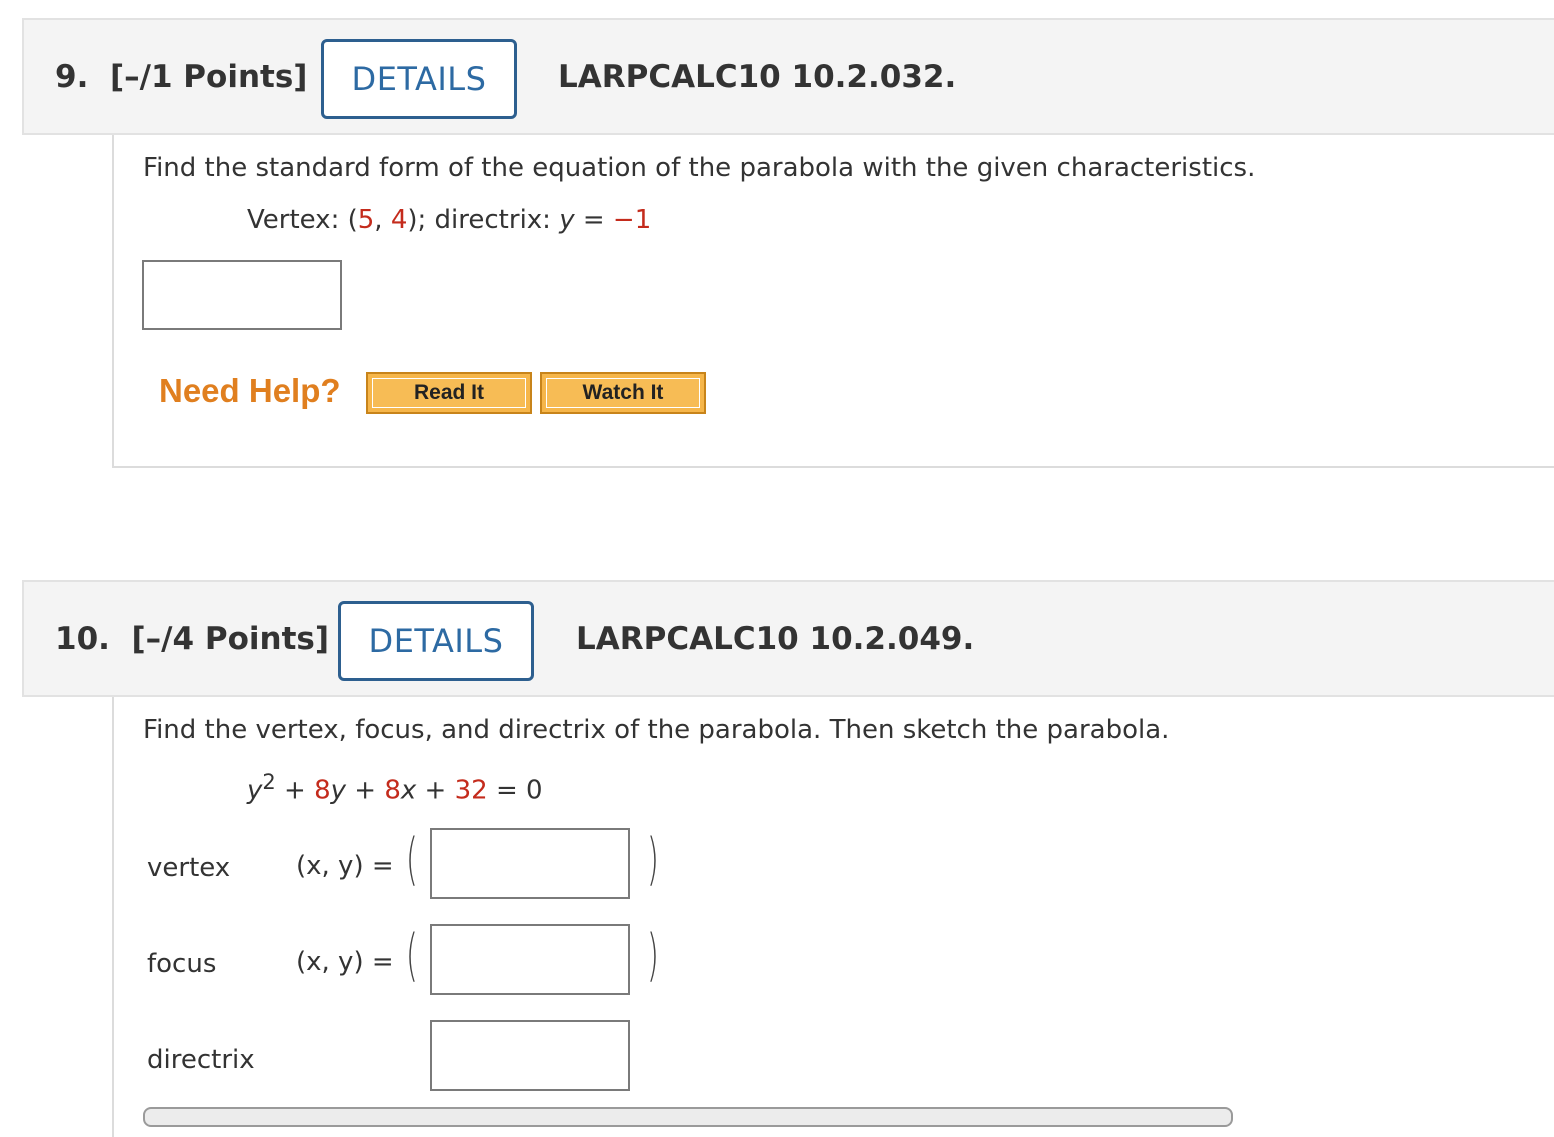 The height and width of the screenshot is (1137, 1554). What do you see at coordinates (250, 390) in the screenshot?
I see `need-help-label: Need Help?` at bounding box center [250, 390].